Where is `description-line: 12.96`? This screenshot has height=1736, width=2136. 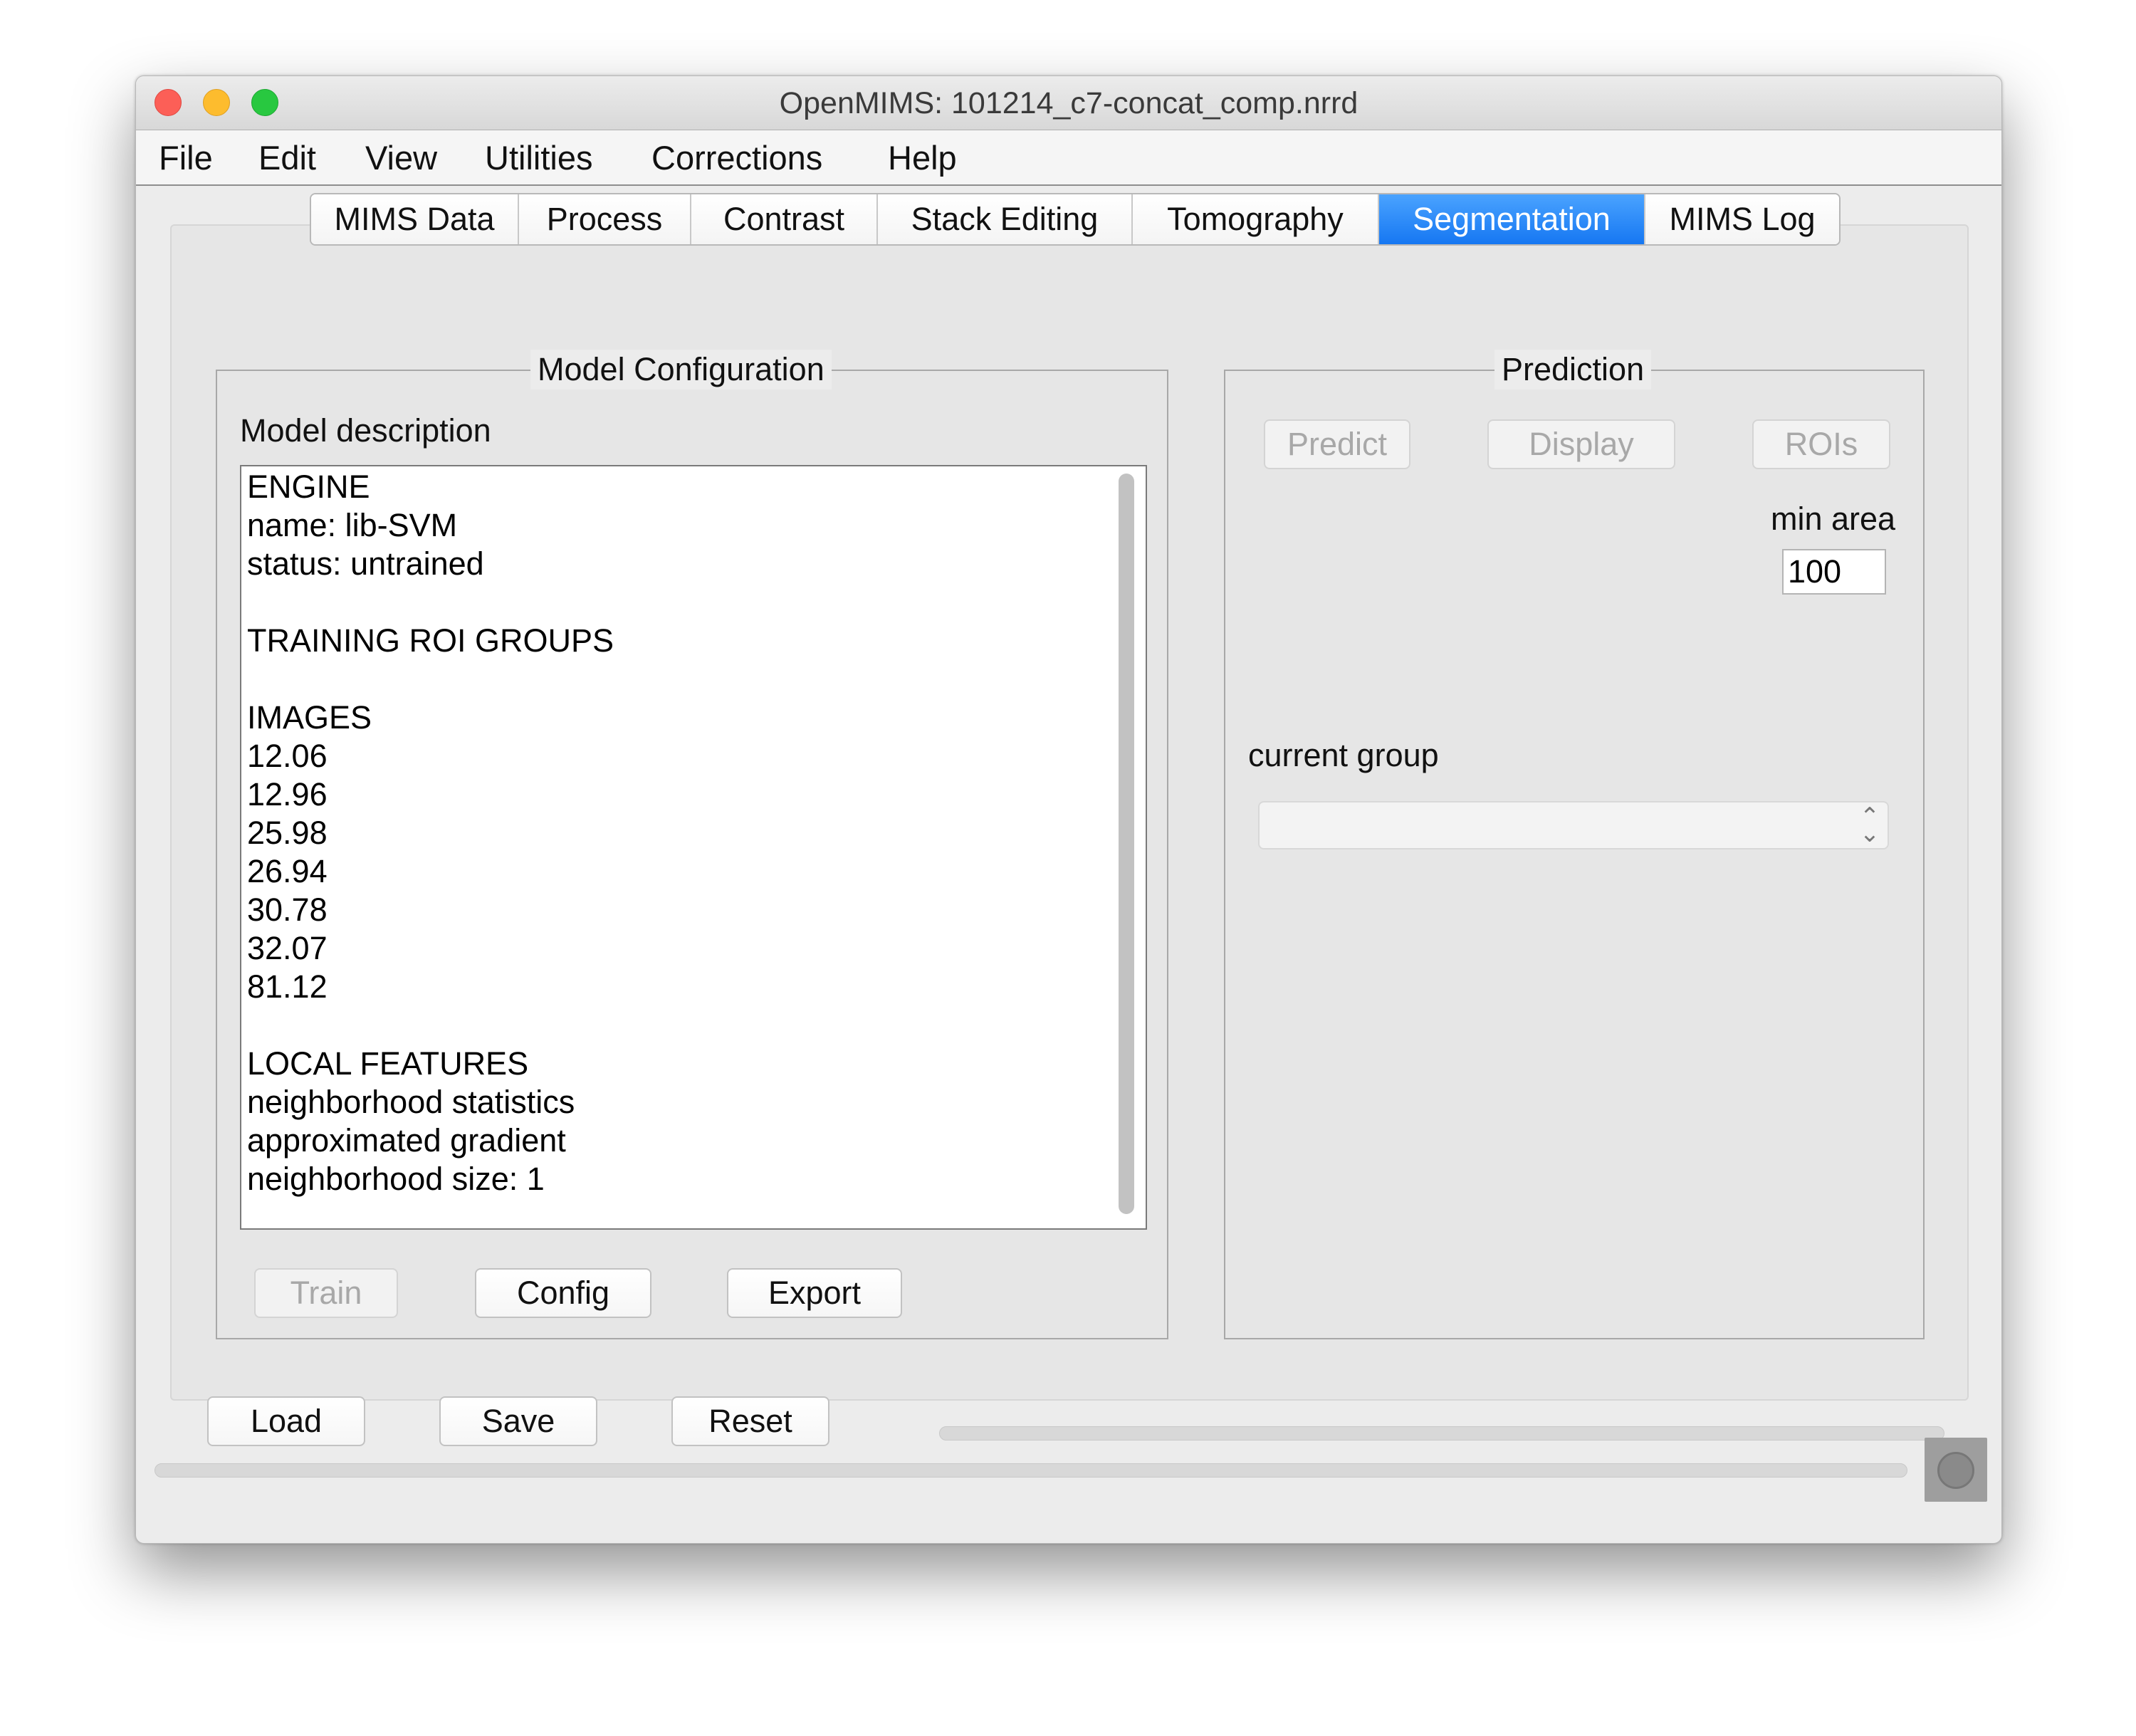 description-line: 12.96 is located at coordinates (287, 794).